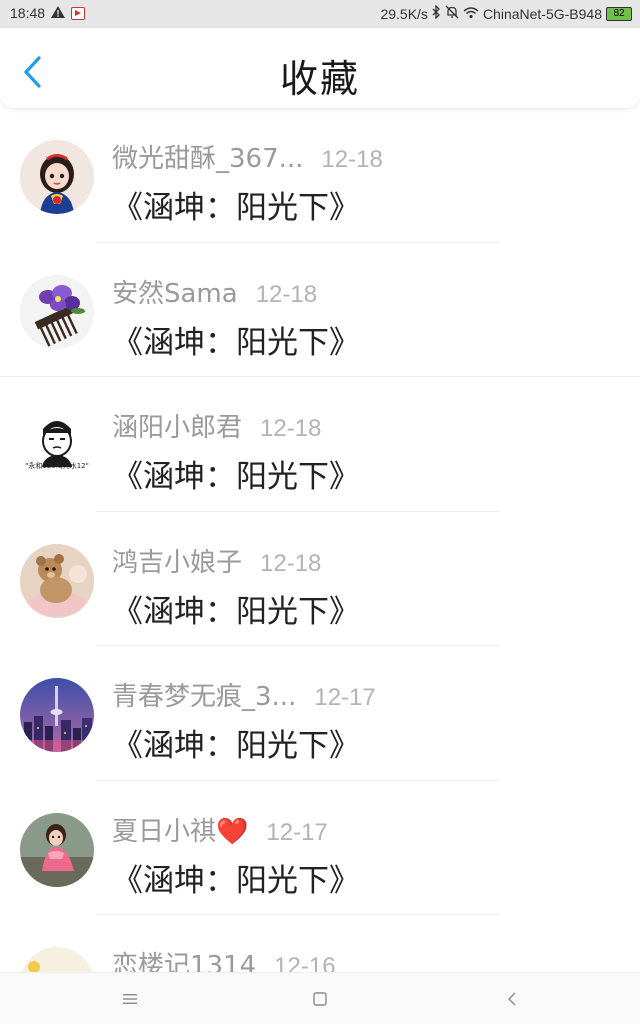 The height and width of the screenshot is (1024, 640). I want to click on home-square-icon, so click(320, 999).